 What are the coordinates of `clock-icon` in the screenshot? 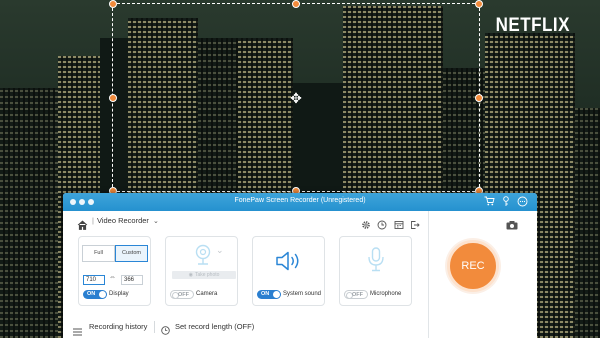 It's located at (382, 223).